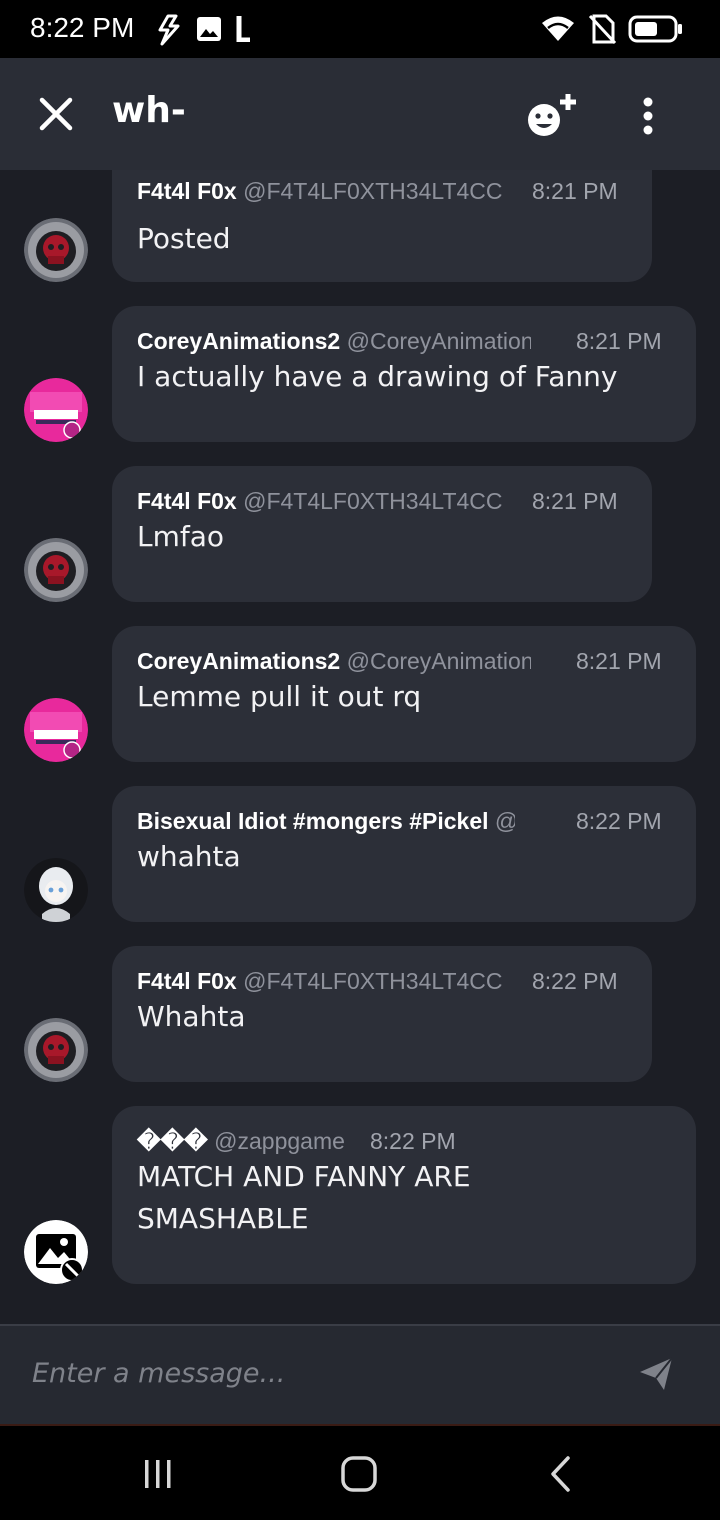 The height and width of the screenshot is (1520, 720). Describe the element at coordinates (279, 1141) in the screenshot. I see `message-handle: @zappgame` at that location.